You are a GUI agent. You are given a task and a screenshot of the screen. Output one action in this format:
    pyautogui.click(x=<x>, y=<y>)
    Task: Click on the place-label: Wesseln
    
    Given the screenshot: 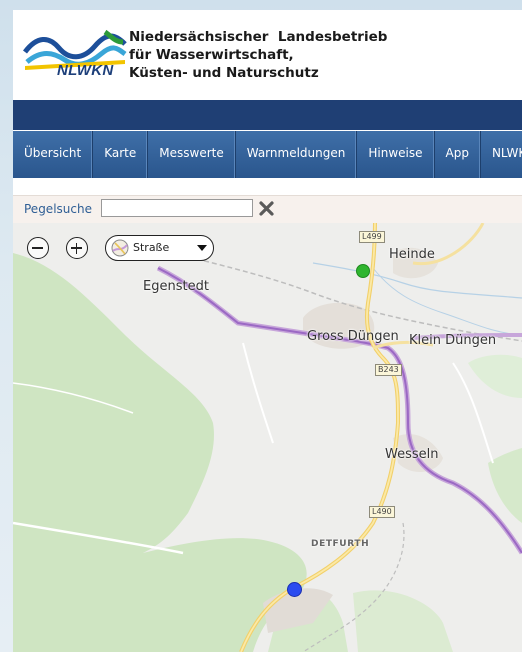 What is the action you would take?
    pyautogui.click(x=412, y=454)
    